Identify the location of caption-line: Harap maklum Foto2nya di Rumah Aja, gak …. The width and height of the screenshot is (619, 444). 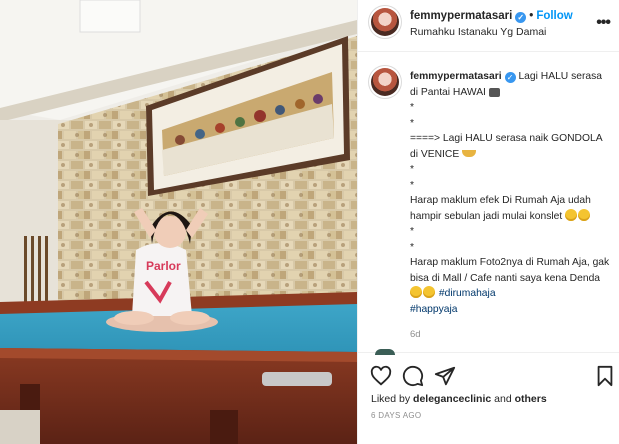
(510, 278).